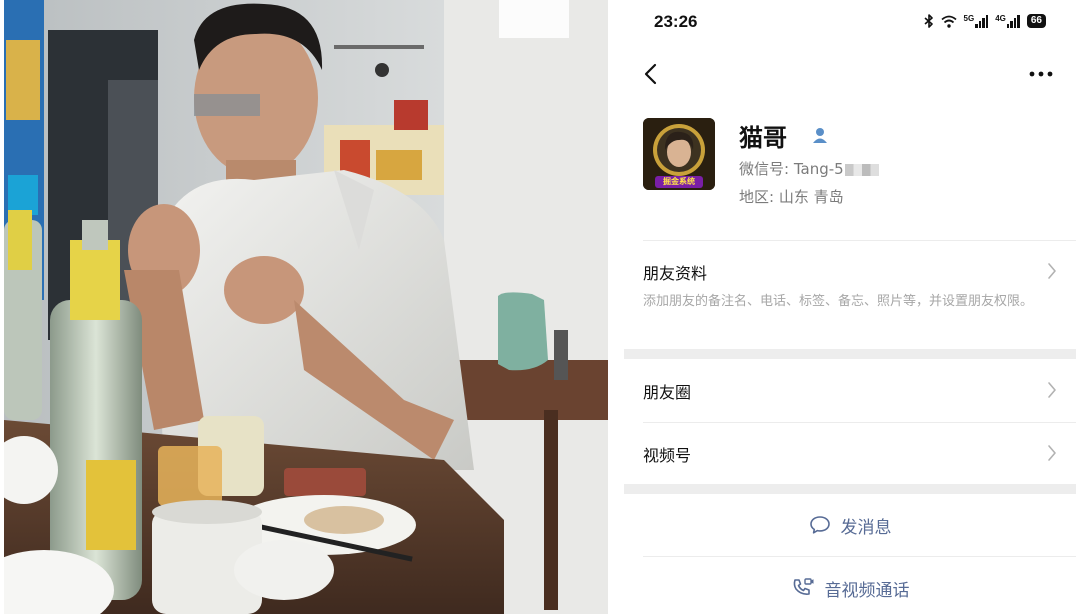  What do you see at coordinates (651, 74) in the screenshot?
I see `chevron-left-icon` at bounding box center [651, 74].